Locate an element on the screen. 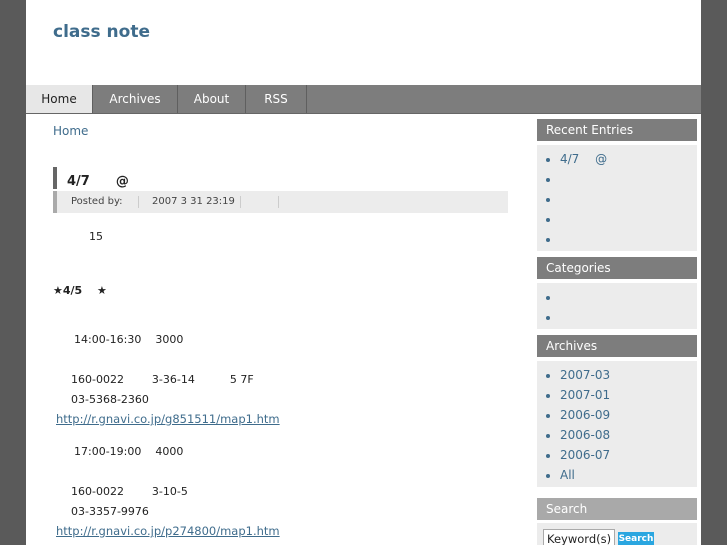 This screenshot has height=545, width=727. entry-line: 17:00-19:00 4000 is located at coordinates (129, 451).